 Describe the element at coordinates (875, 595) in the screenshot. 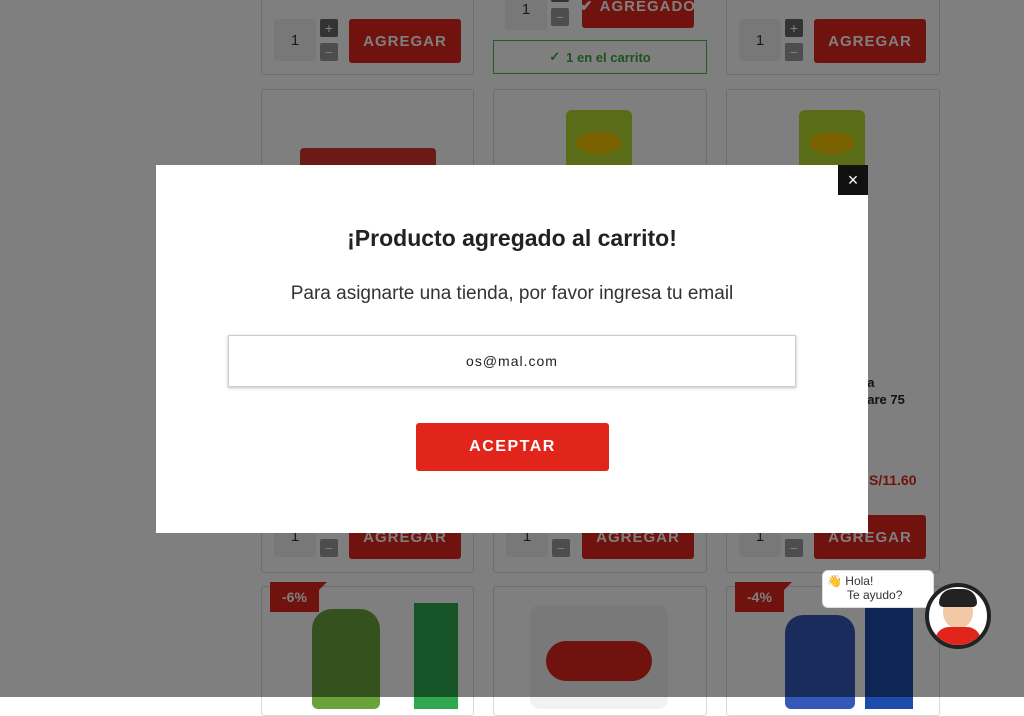

I see `chat-prompt: Te ayudo?` at that location.